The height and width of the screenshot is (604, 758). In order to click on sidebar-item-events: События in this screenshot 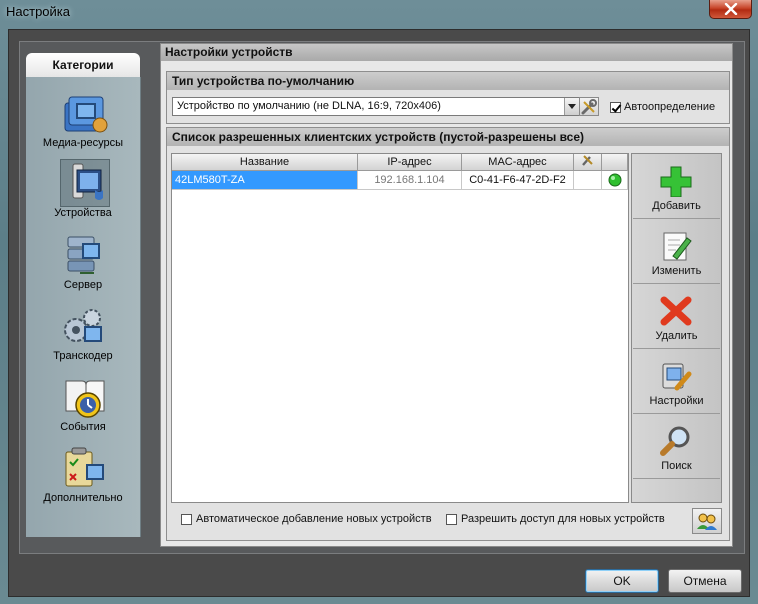, I will do `click(83, 406)`.